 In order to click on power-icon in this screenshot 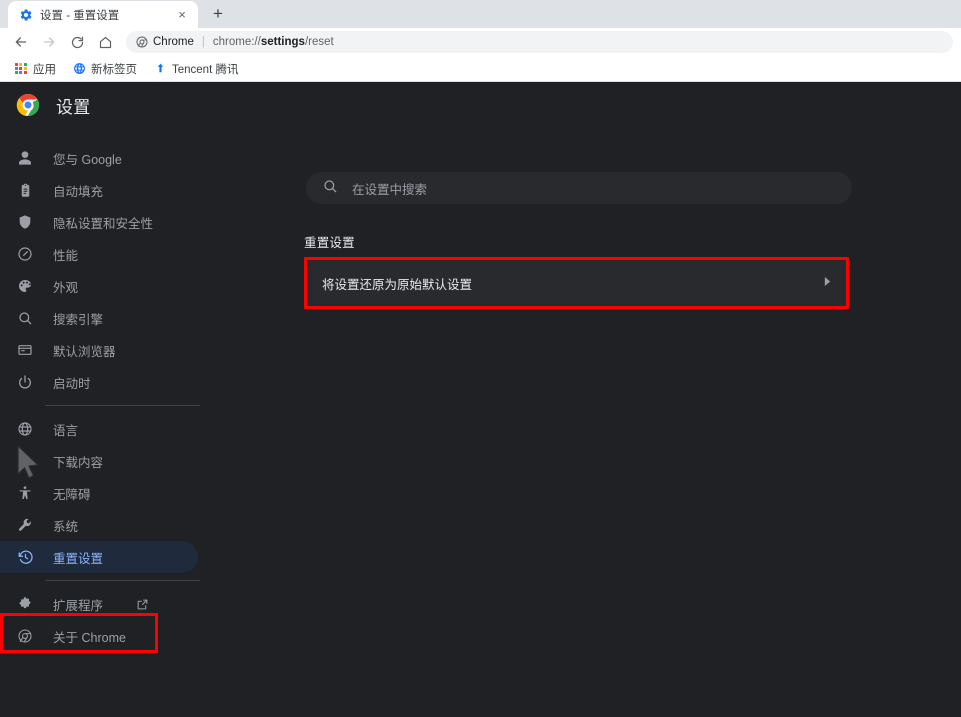, I will do `click(25, 382)`.